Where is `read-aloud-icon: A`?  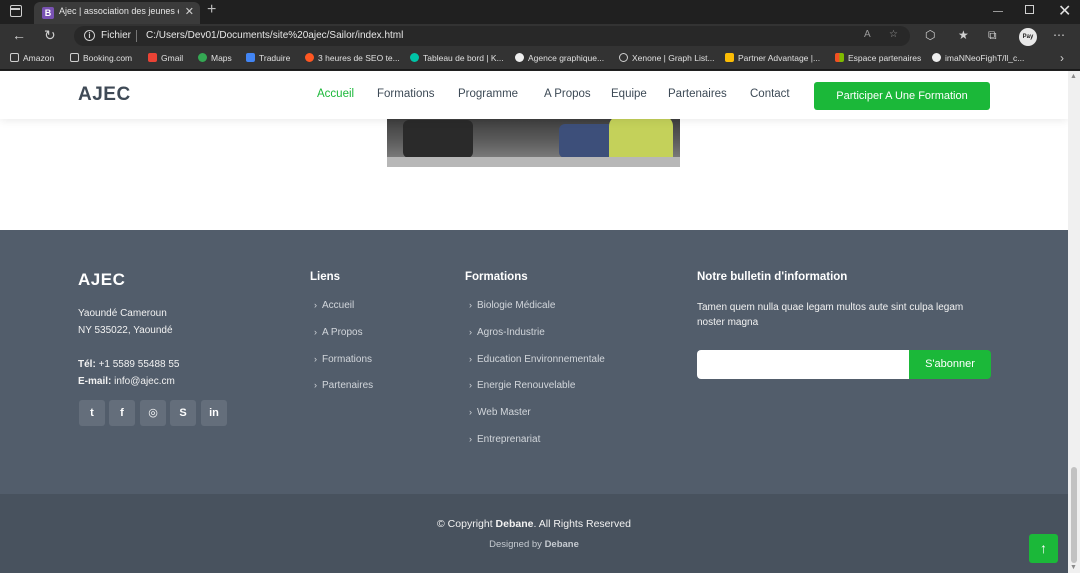
read-aloud-icon: A is located at coordinates (867, 34).